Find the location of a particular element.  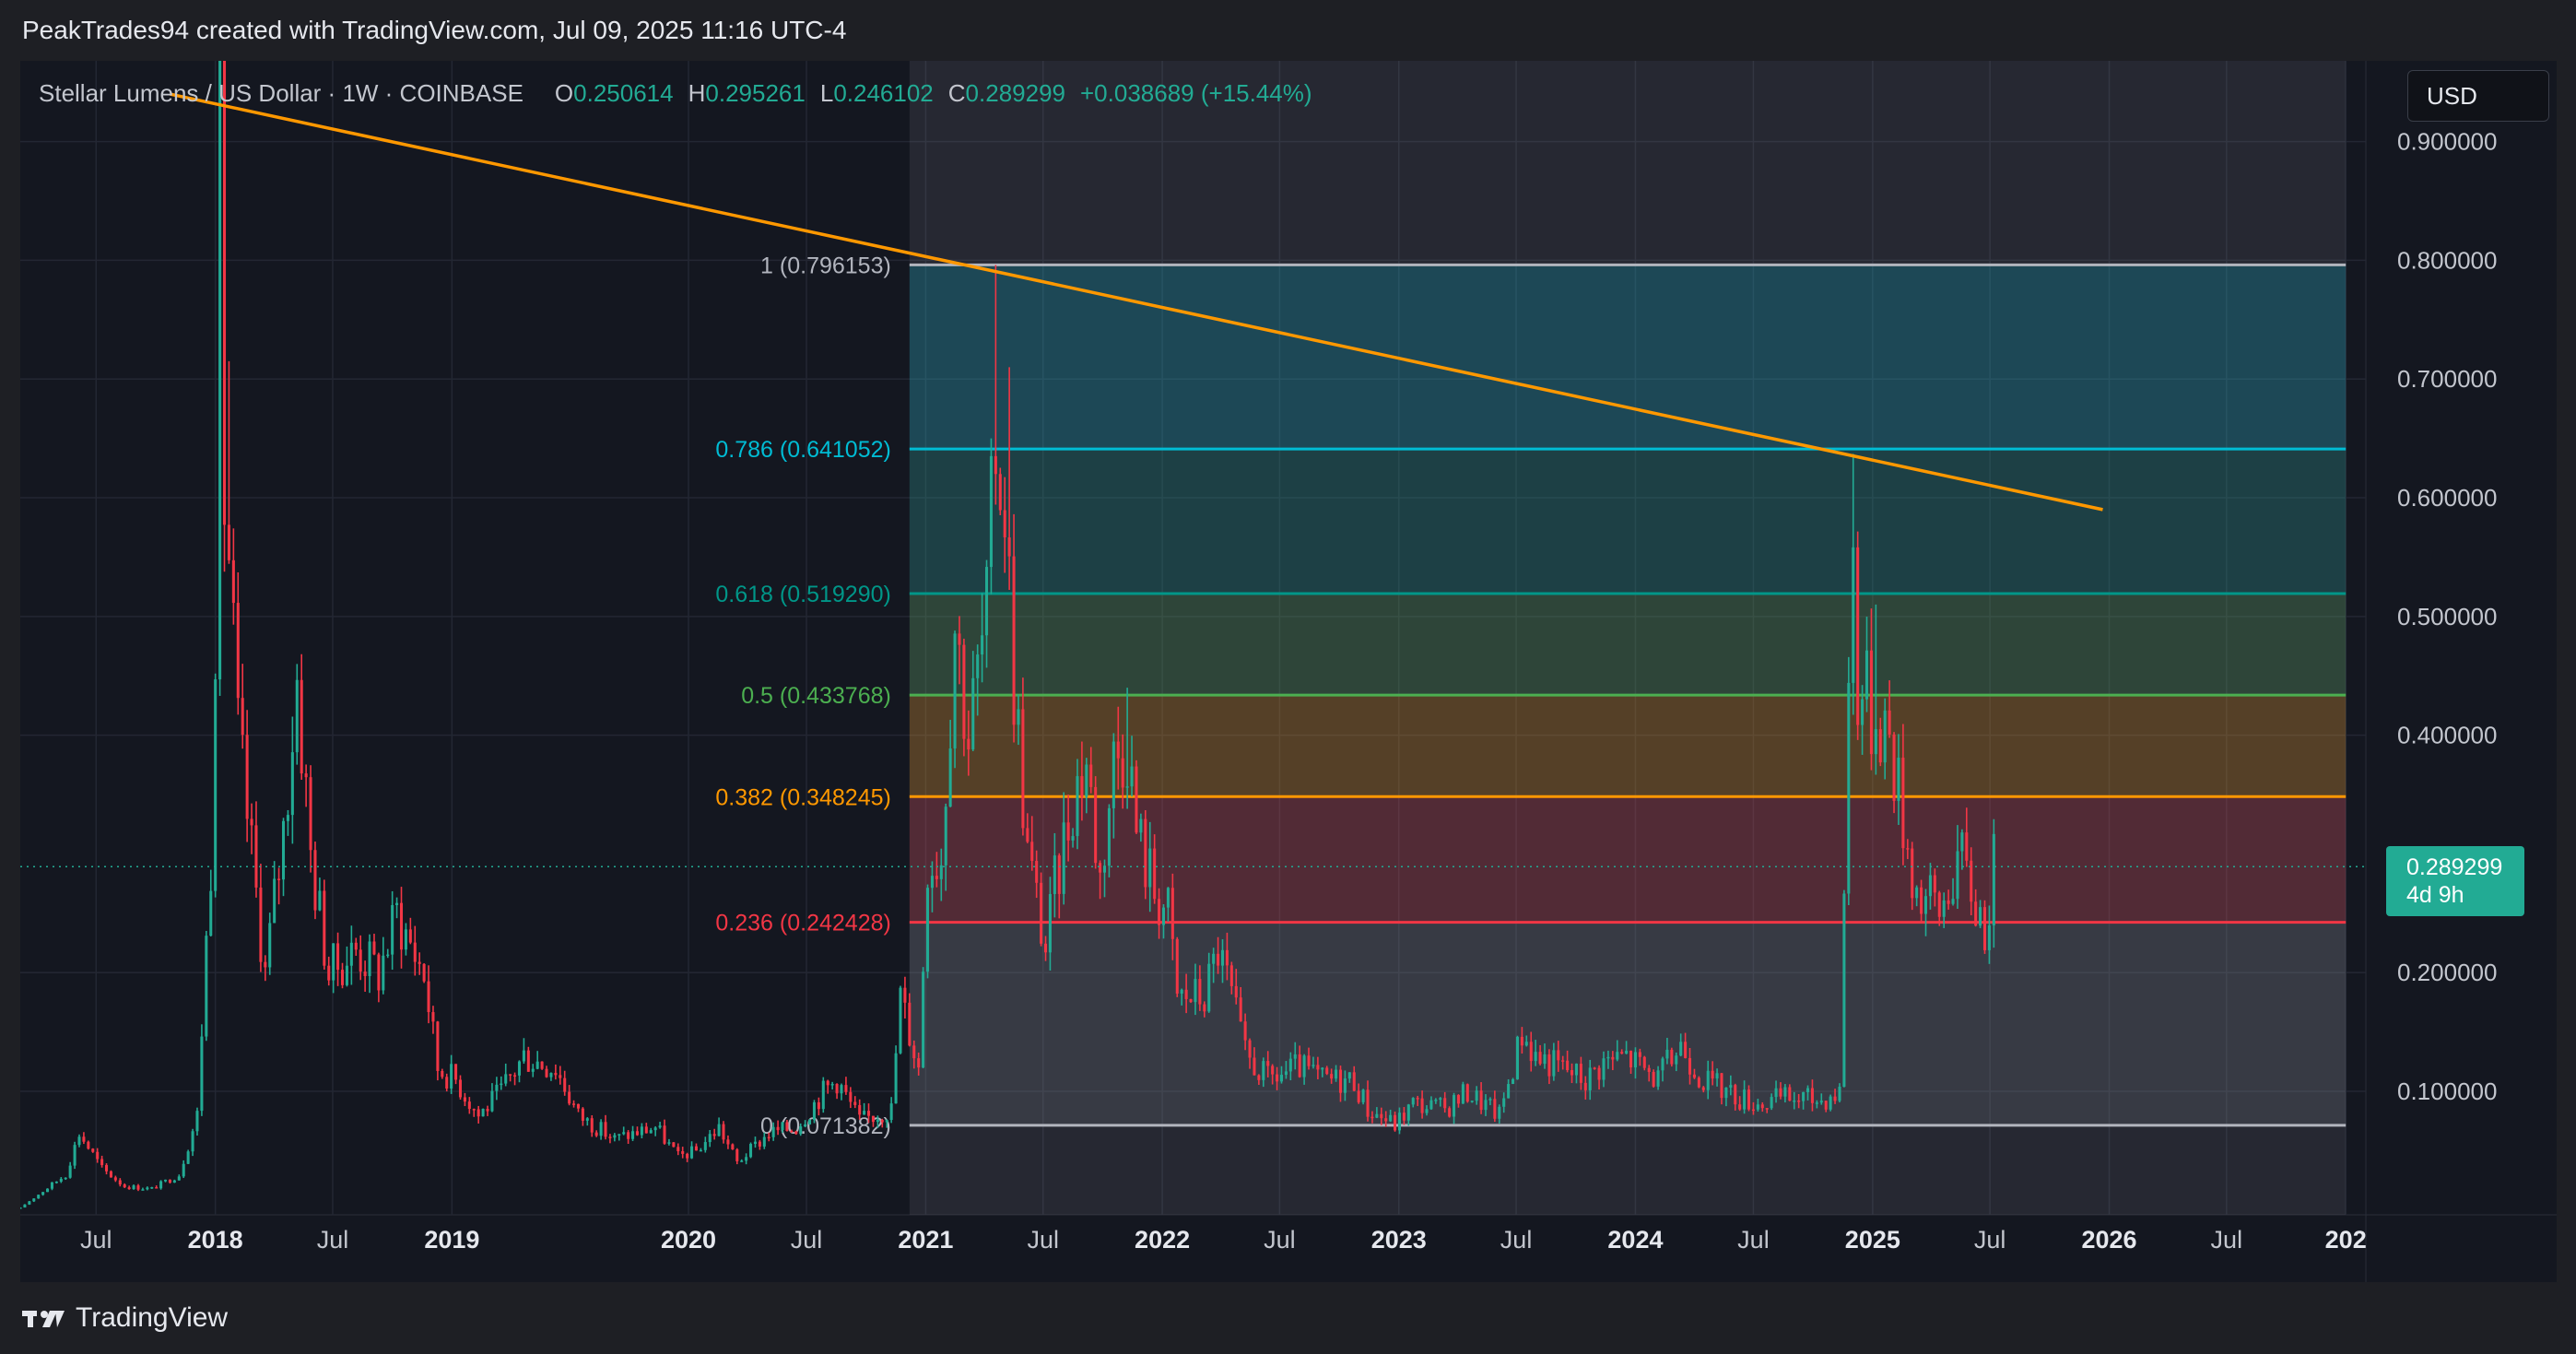

currency-button: USD is located at coordinates (2478, 96).